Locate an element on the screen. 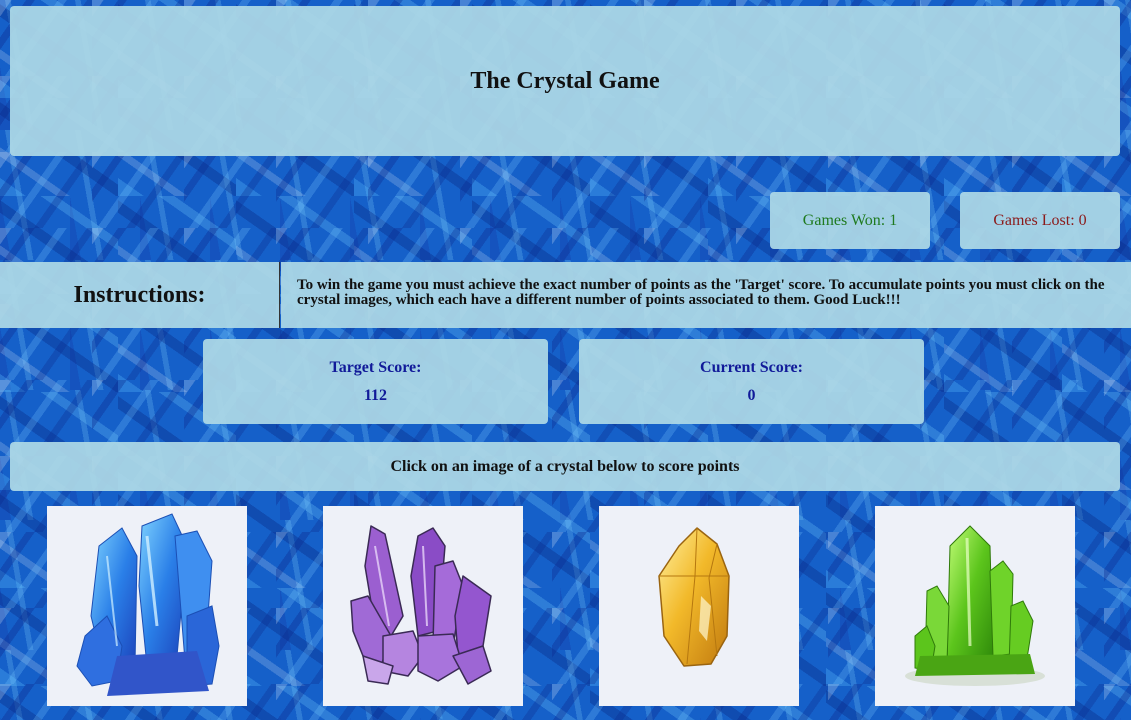 The width and height of the screenshot is (1131, 720). purple-crystal-button is located at coordinates (423, 606).